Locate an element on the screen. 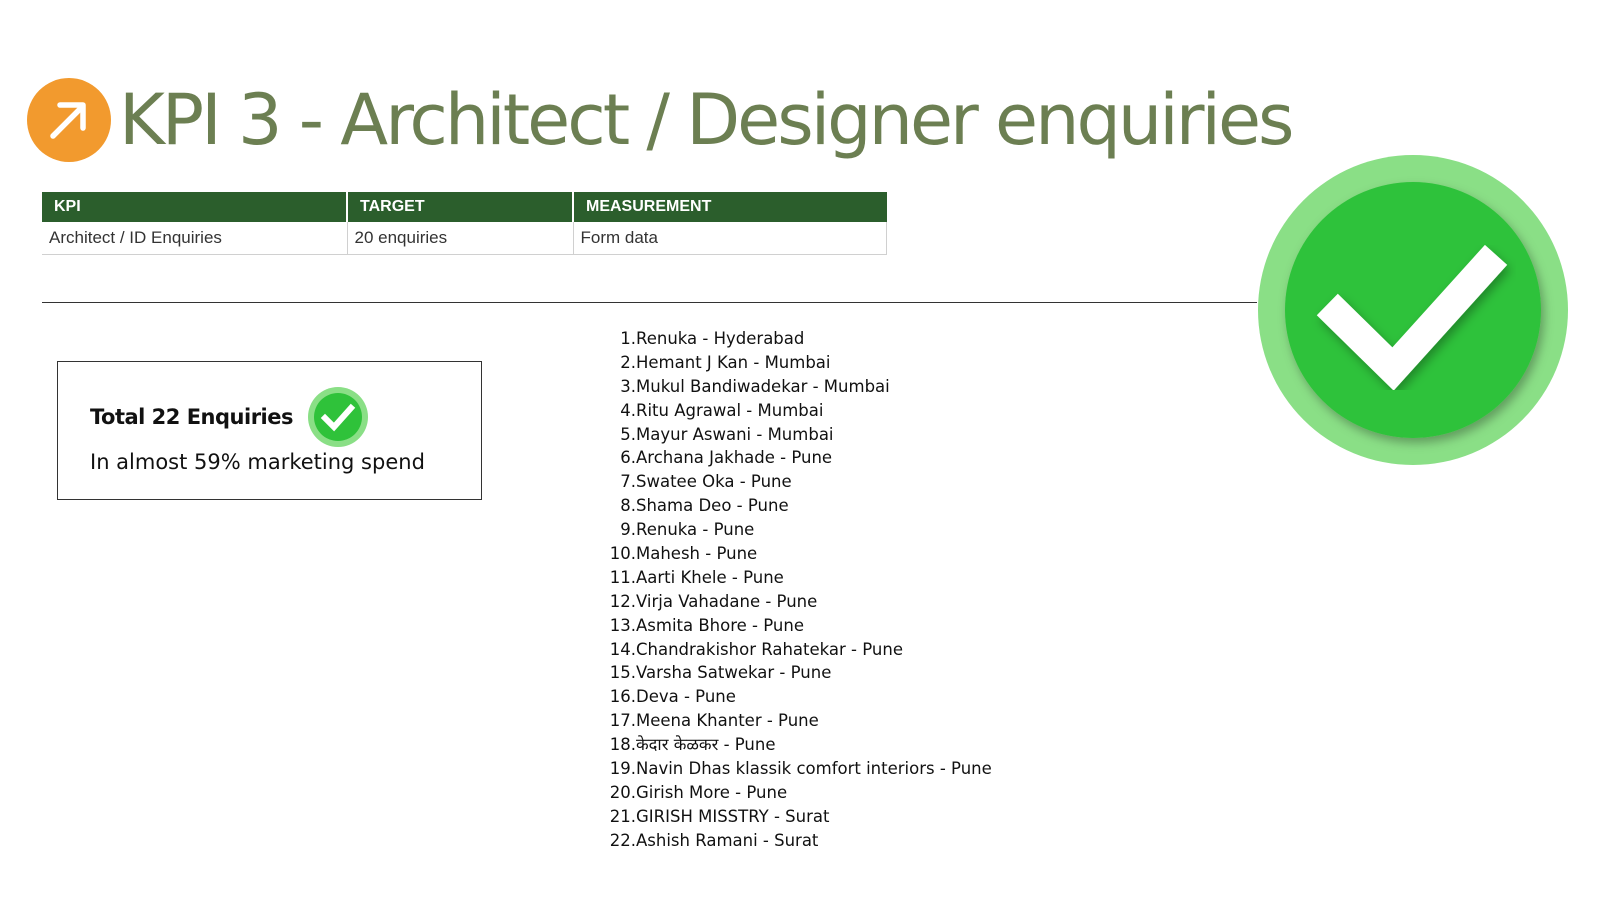  list-item: 21. GIRISH MISSTRY - Surat is located at coordinates (796, 817).